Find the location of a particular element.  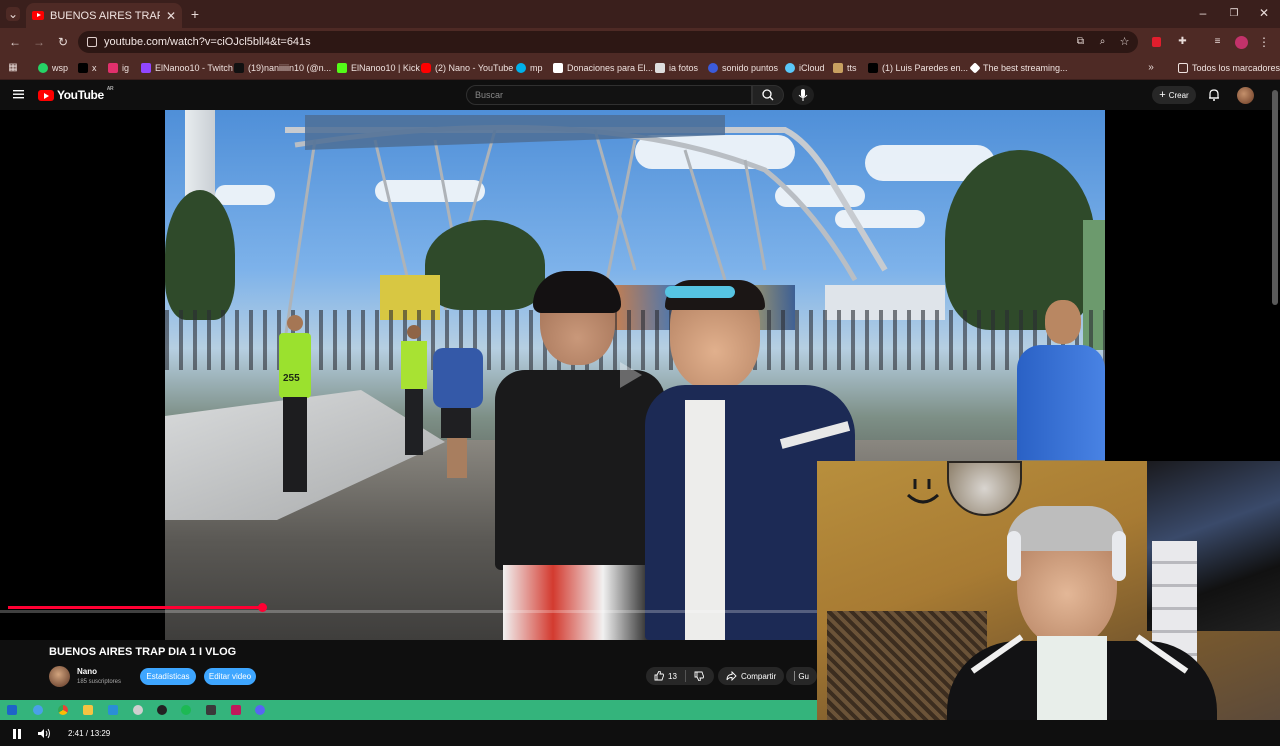

bookmark-3-icon is located at coordinates (146, 68).